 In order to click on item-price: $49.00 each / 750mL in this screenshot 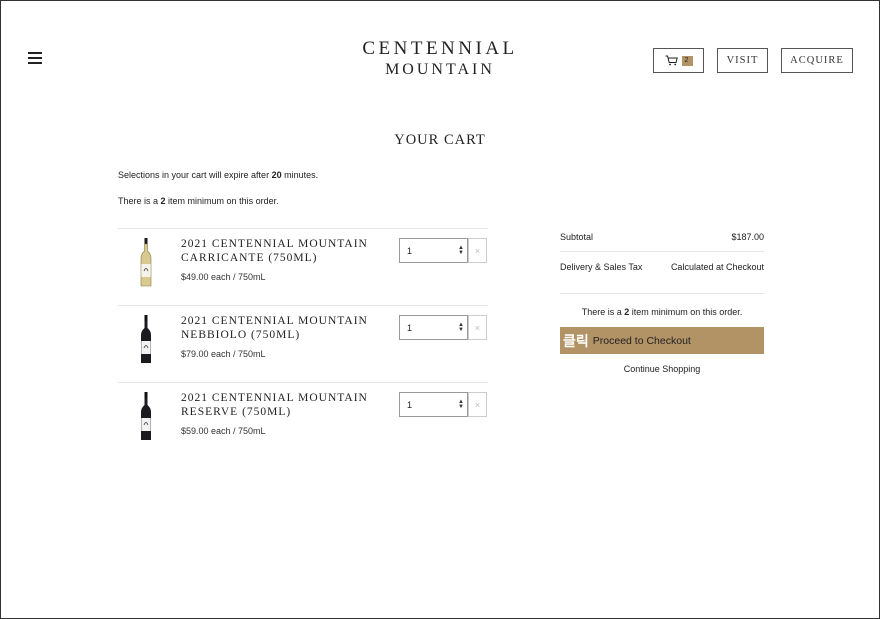, I will do `click(223, 277)`.